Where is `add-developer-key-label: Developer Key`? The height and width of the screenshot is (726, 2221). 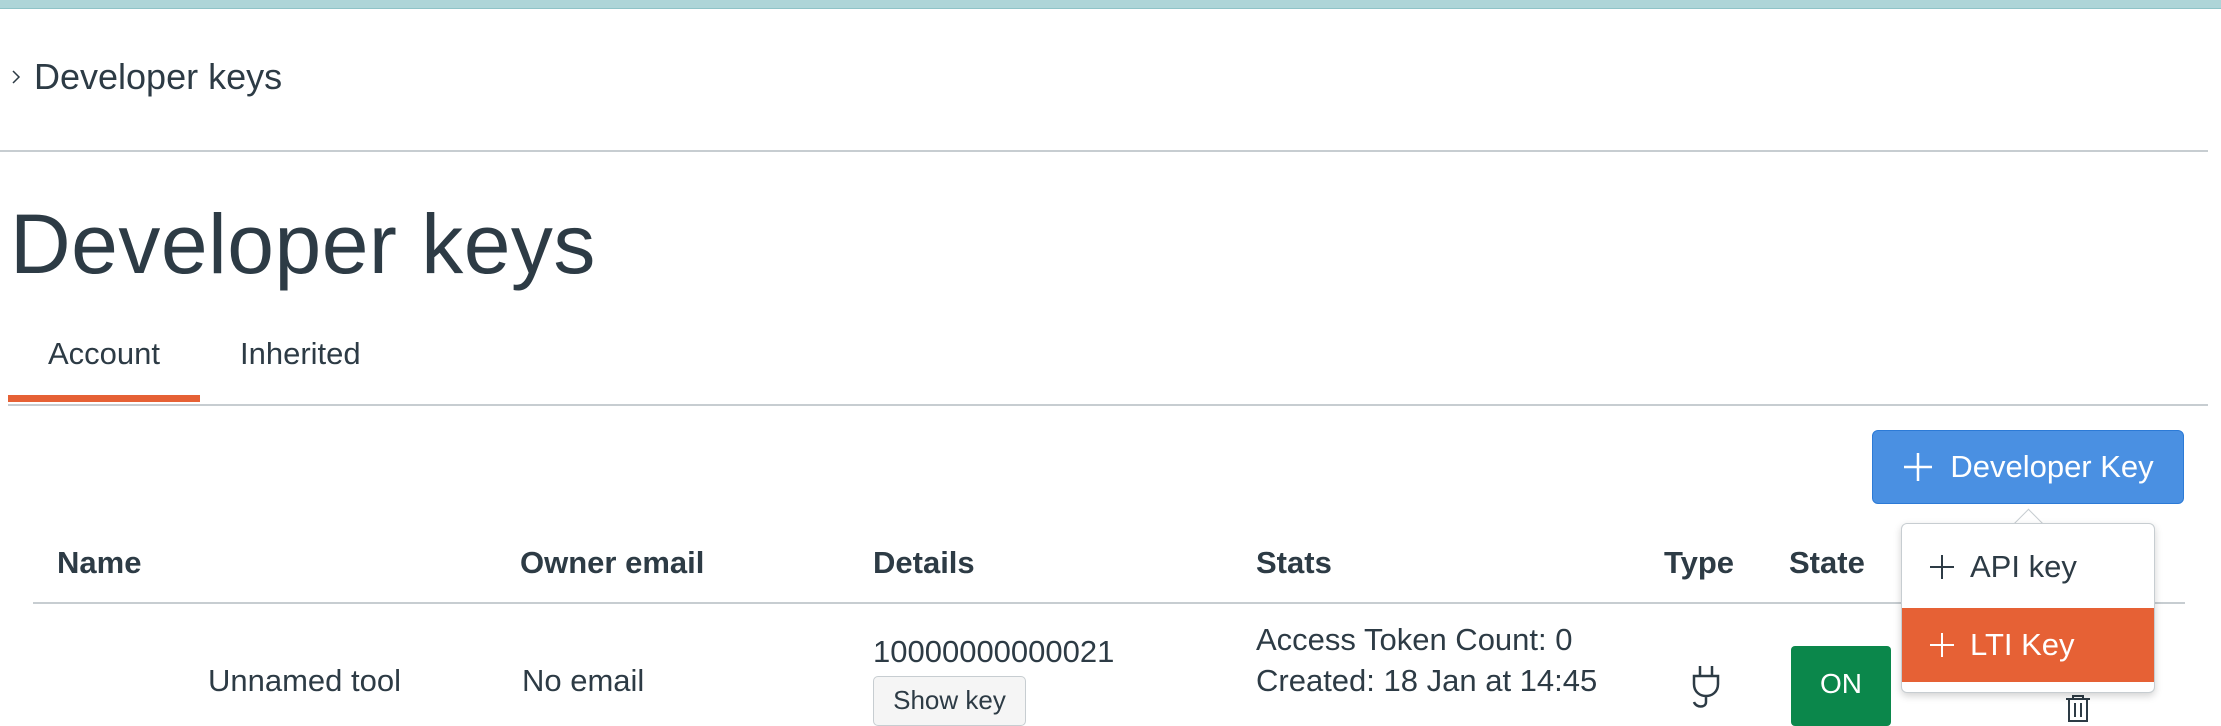 add-developer-key-label: Developer Key is located at coordinates (2052, 466).